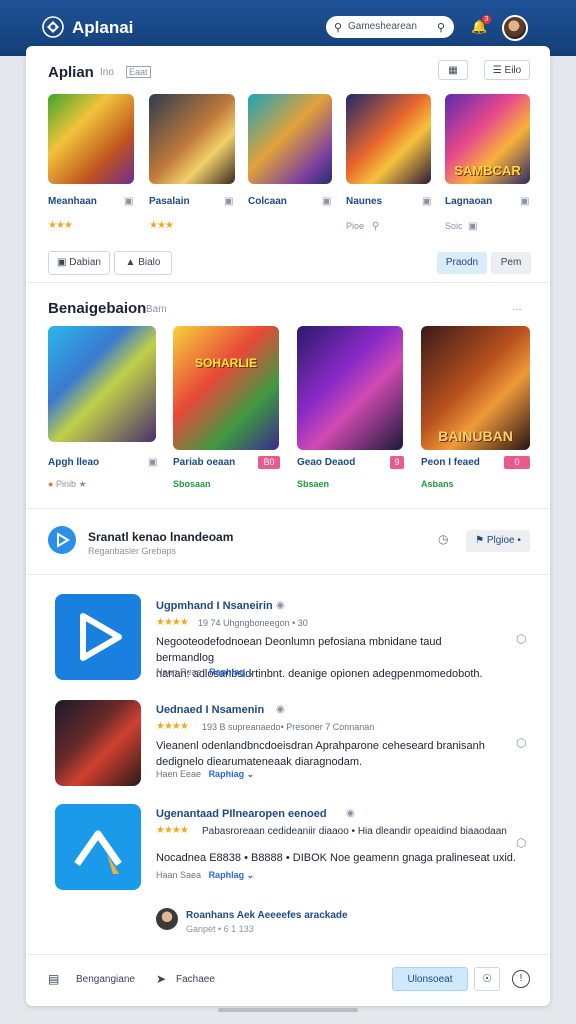 The height and width of the screenshot is (1024, 576). Describe the element at coordinates (430, 979) in the screenshot. I see `bottom-primary-button: Ulonsoeat` at that location.